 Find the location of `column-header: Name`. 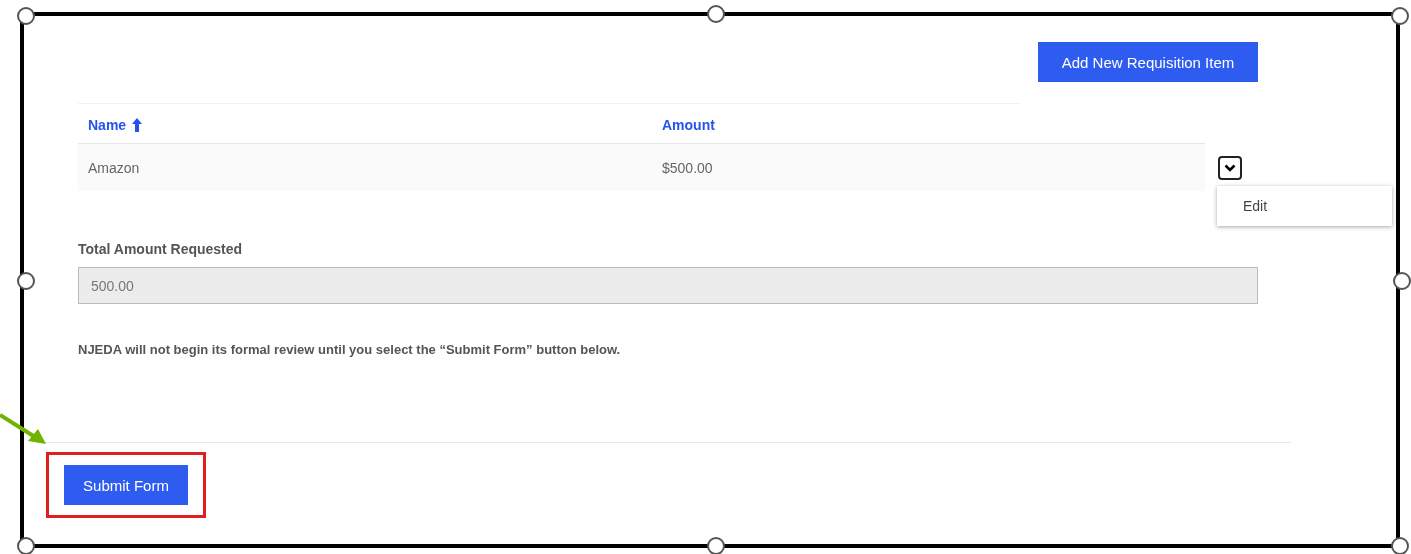

column-header: Name is located at coordinates (365, 124).